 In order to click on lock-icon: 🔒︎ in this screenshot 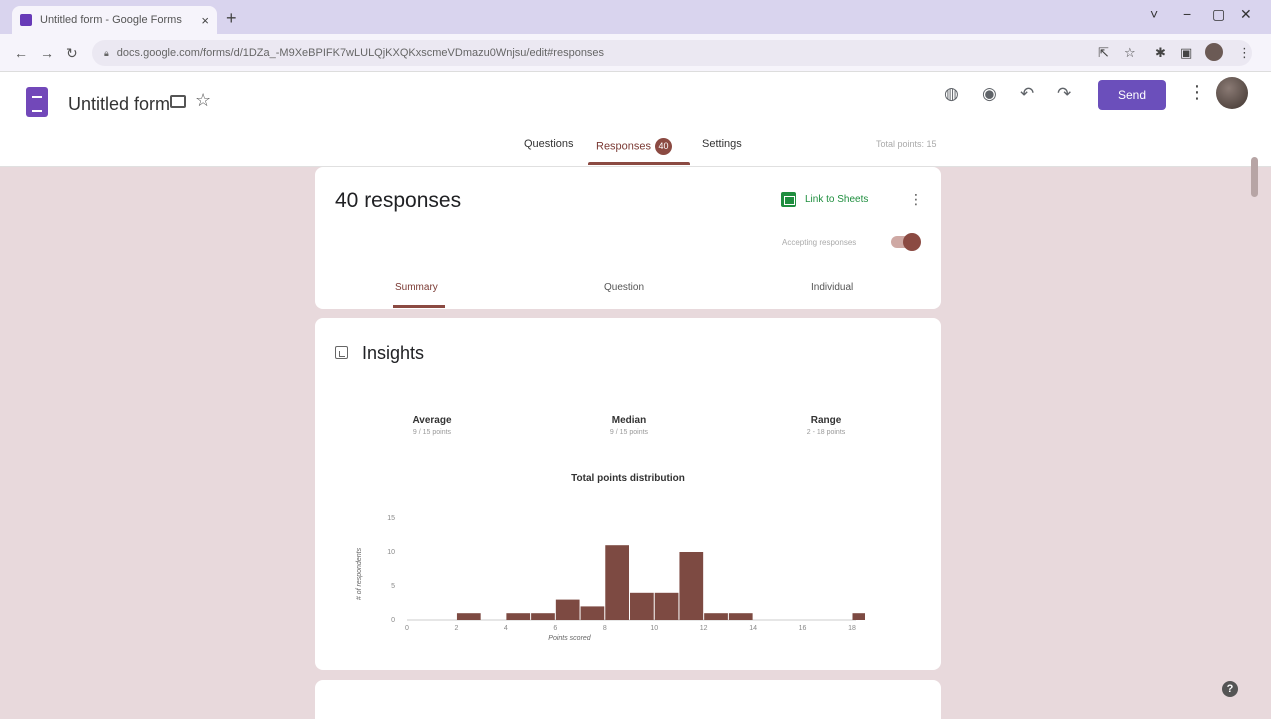, I will do `click(106, 52)`.